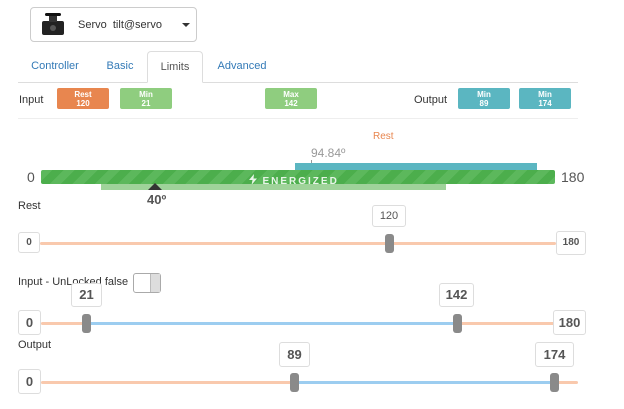 Image resolution: width=624 pixels, height=409 pixels. What do you see at coordinates (146, 103) in the screenshot?
I see `input-min-badge-value: 21` at bounding box center [146, 103].